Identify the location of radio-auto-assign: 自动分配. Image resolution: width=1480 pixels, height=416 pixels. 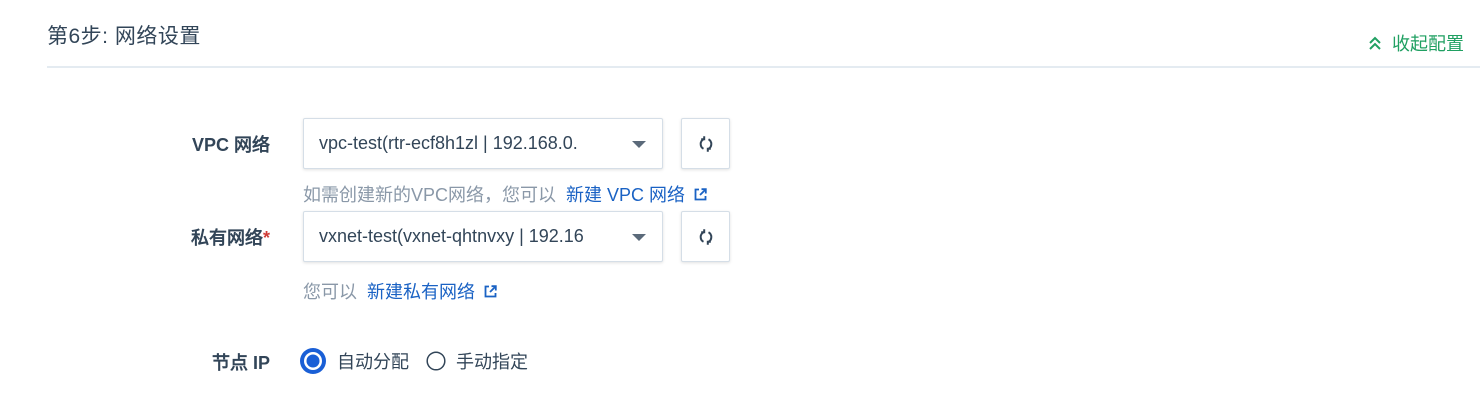
(354, 361).